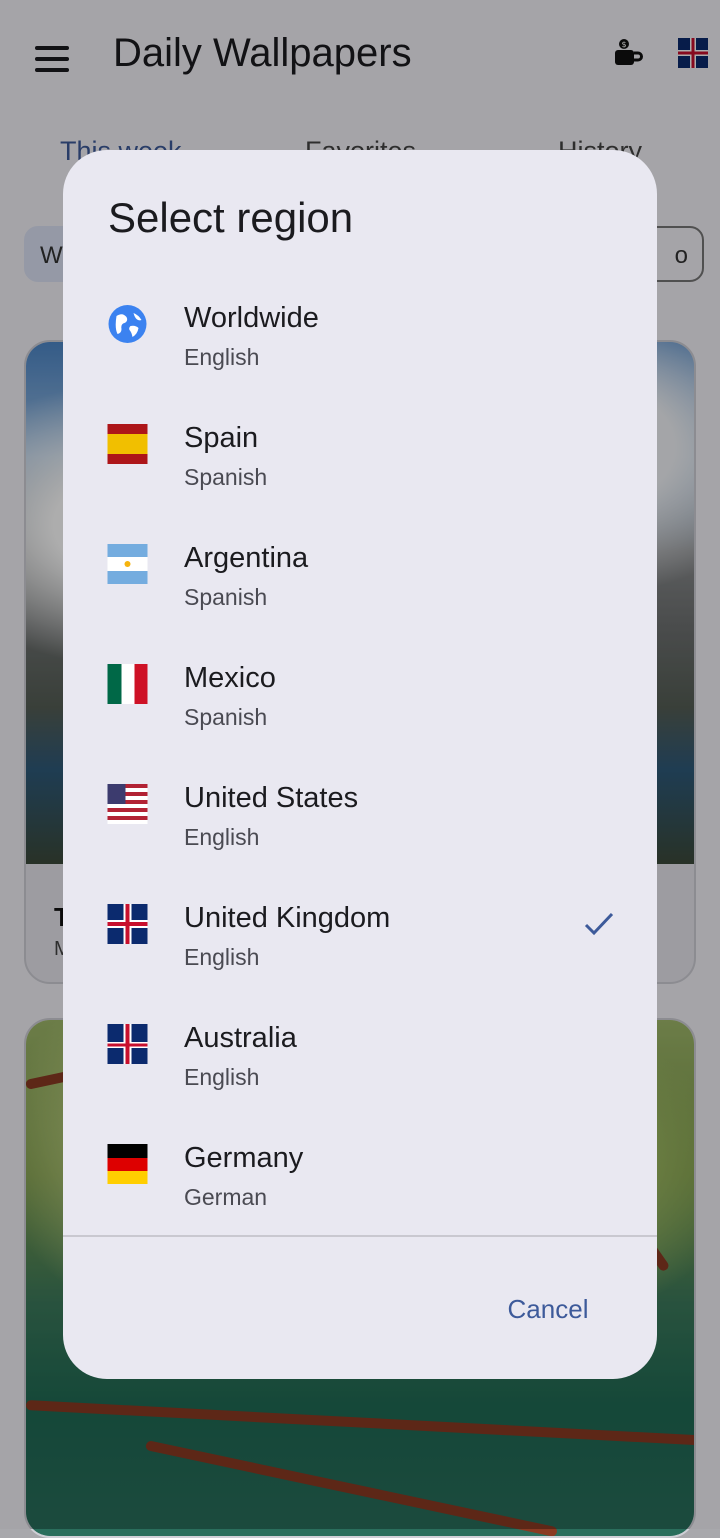 This screenshot has height=1538, width=720. I want to click on dialog-divider, so click(360, 1236).